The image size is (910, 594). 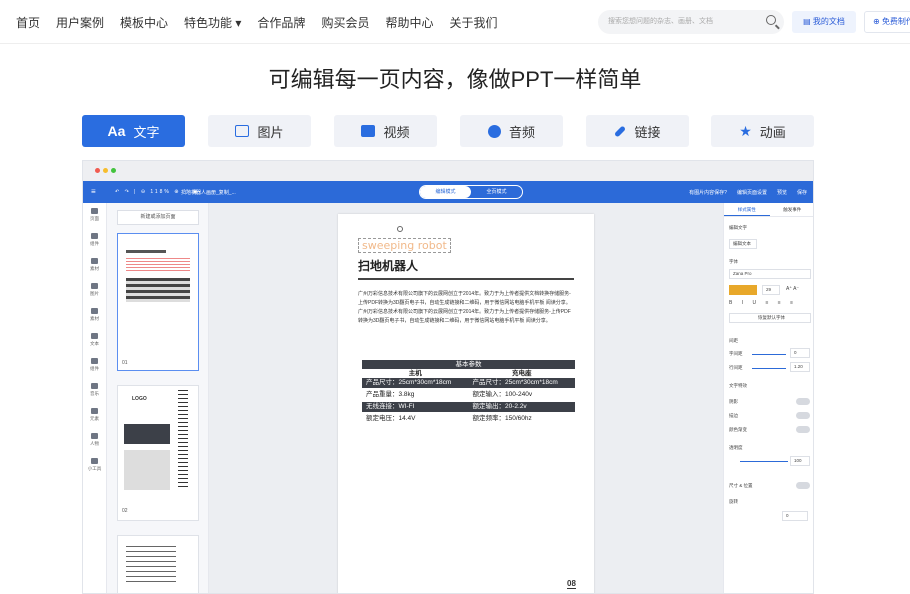 What do you see at coordinates (116, 131) in the screenshot?
I see `text-icon: Aa` at bounding box center [116, 131].